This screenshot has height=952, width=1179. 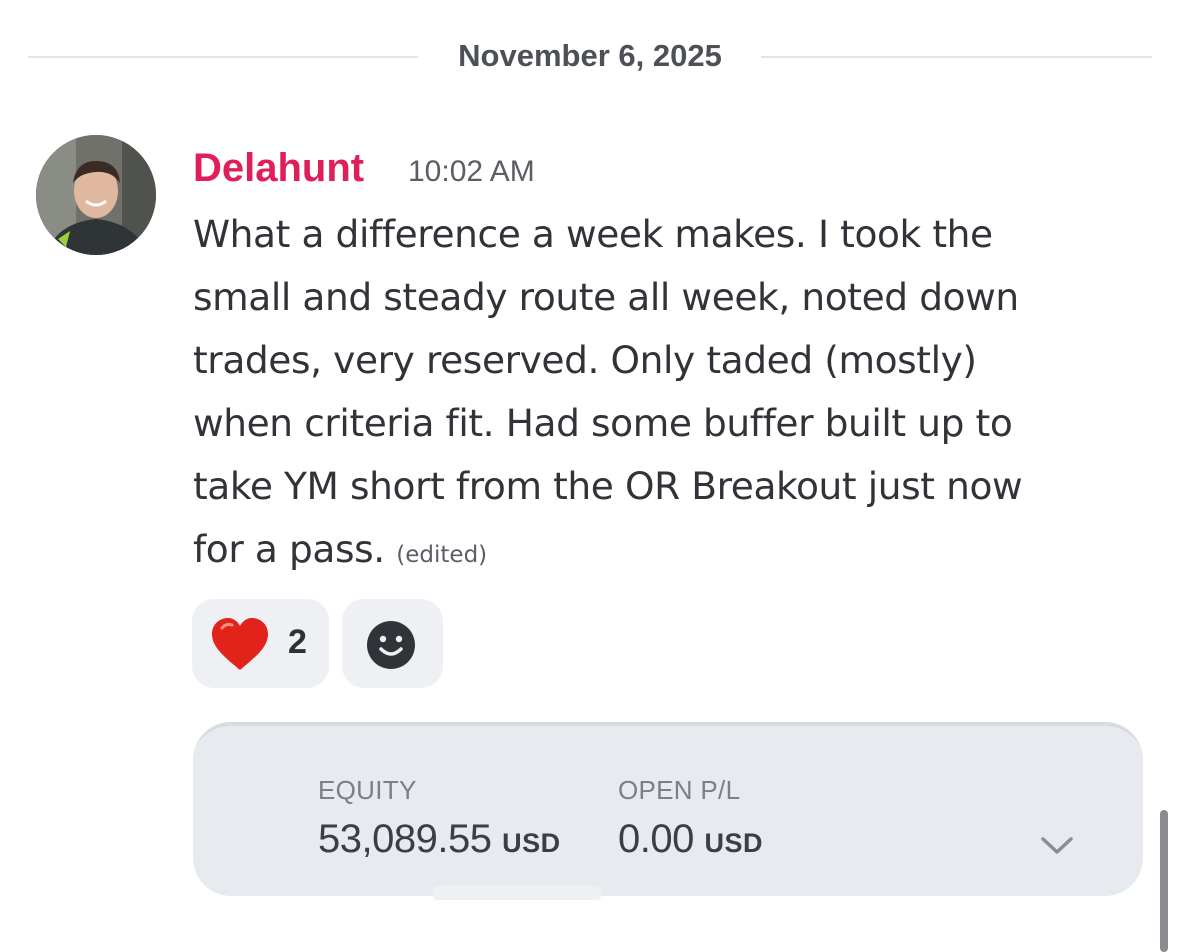 I want to click on message-timestamp: 10:02 AM, so click(x=471, y=171).